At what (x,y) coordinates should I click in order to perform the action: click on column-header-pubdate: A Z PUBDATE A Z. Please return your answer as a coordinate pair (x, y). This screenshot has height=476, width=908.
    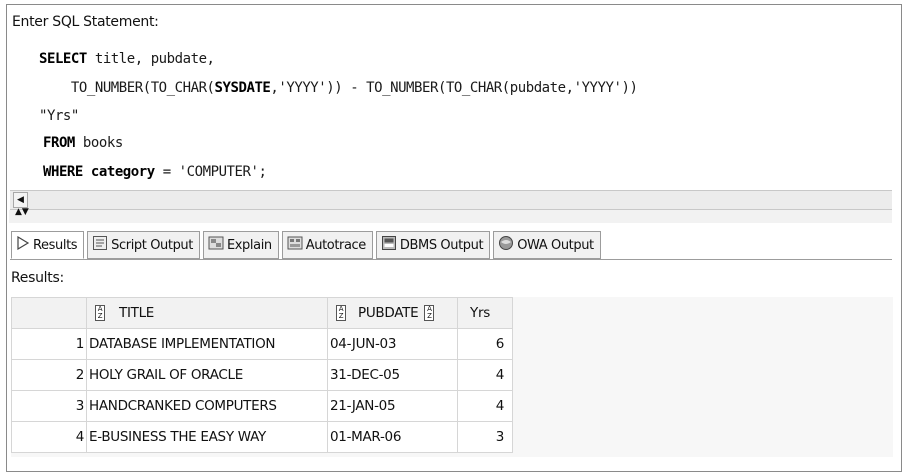
    Looking at the image, I should click on (392, 313).